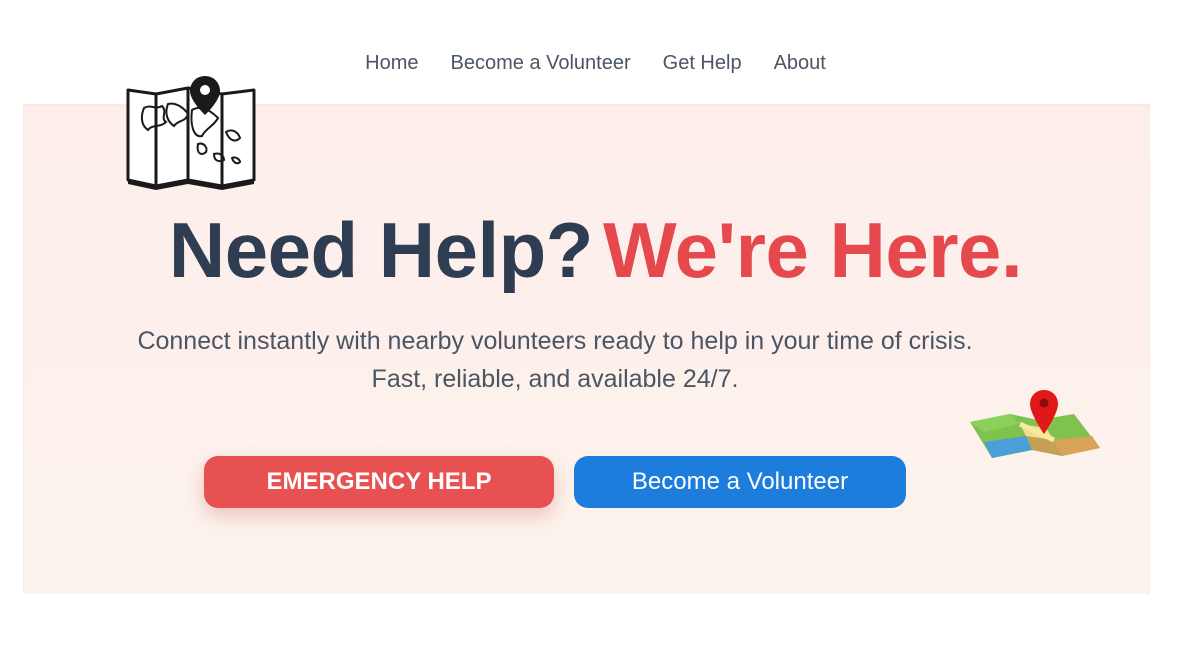 Image resolution: width=1191 pixels, height=666 pixels. Describe the element at coordinates (702, 63) in the screenshot. I see `nav-get-help-link: Get Help` at that location.